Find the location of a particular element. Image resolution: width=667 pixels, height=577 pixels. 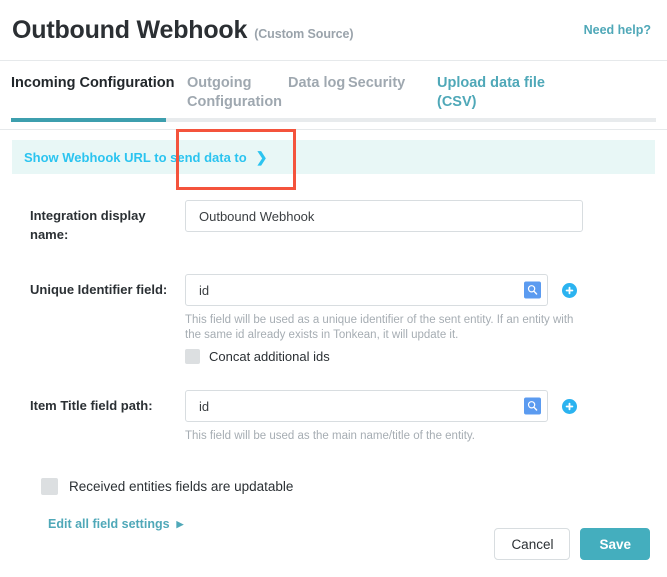

item-title-input is located at coordinates (366, 406).